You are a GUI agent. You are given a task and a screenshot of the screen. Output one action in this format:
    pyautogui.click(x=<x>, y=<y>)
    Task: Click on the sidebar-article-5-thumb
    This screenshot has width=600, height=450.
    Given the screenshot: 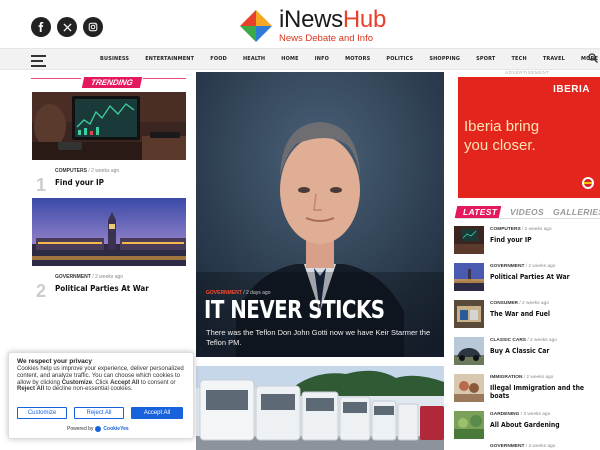 What is the action you would take?
    pyautogui.click(x=469, y=388)
    